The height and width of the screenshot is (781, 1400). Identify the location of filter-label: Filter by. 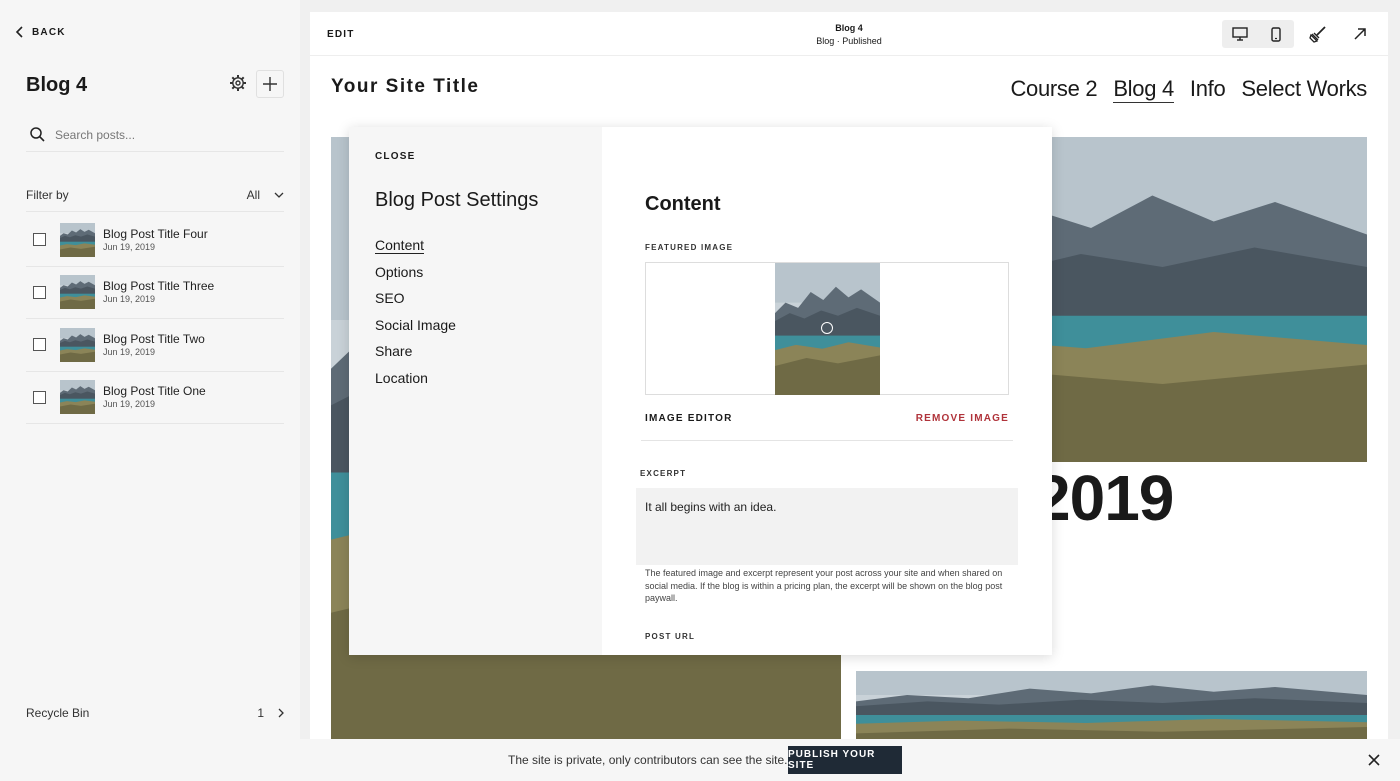
(47, 194).